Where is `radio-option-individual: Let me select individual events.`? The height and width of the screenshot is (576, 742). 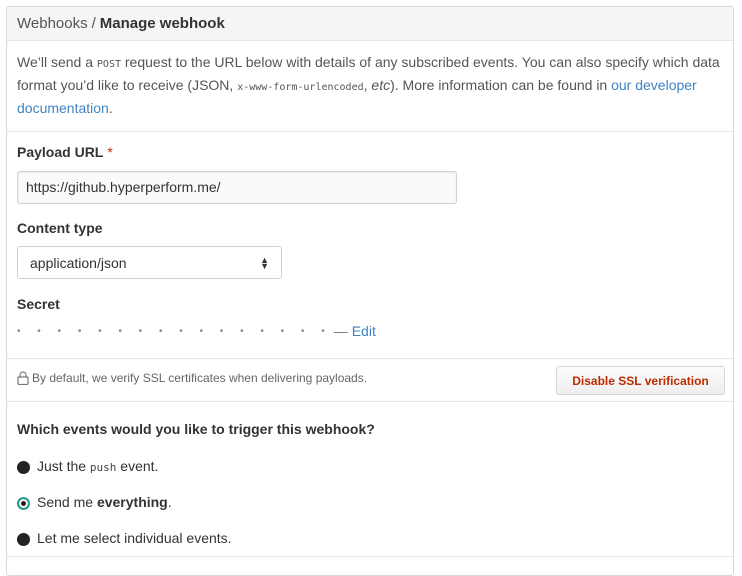 radio-option-individual: Let me select individual events. is located at coordinates (124, 537).